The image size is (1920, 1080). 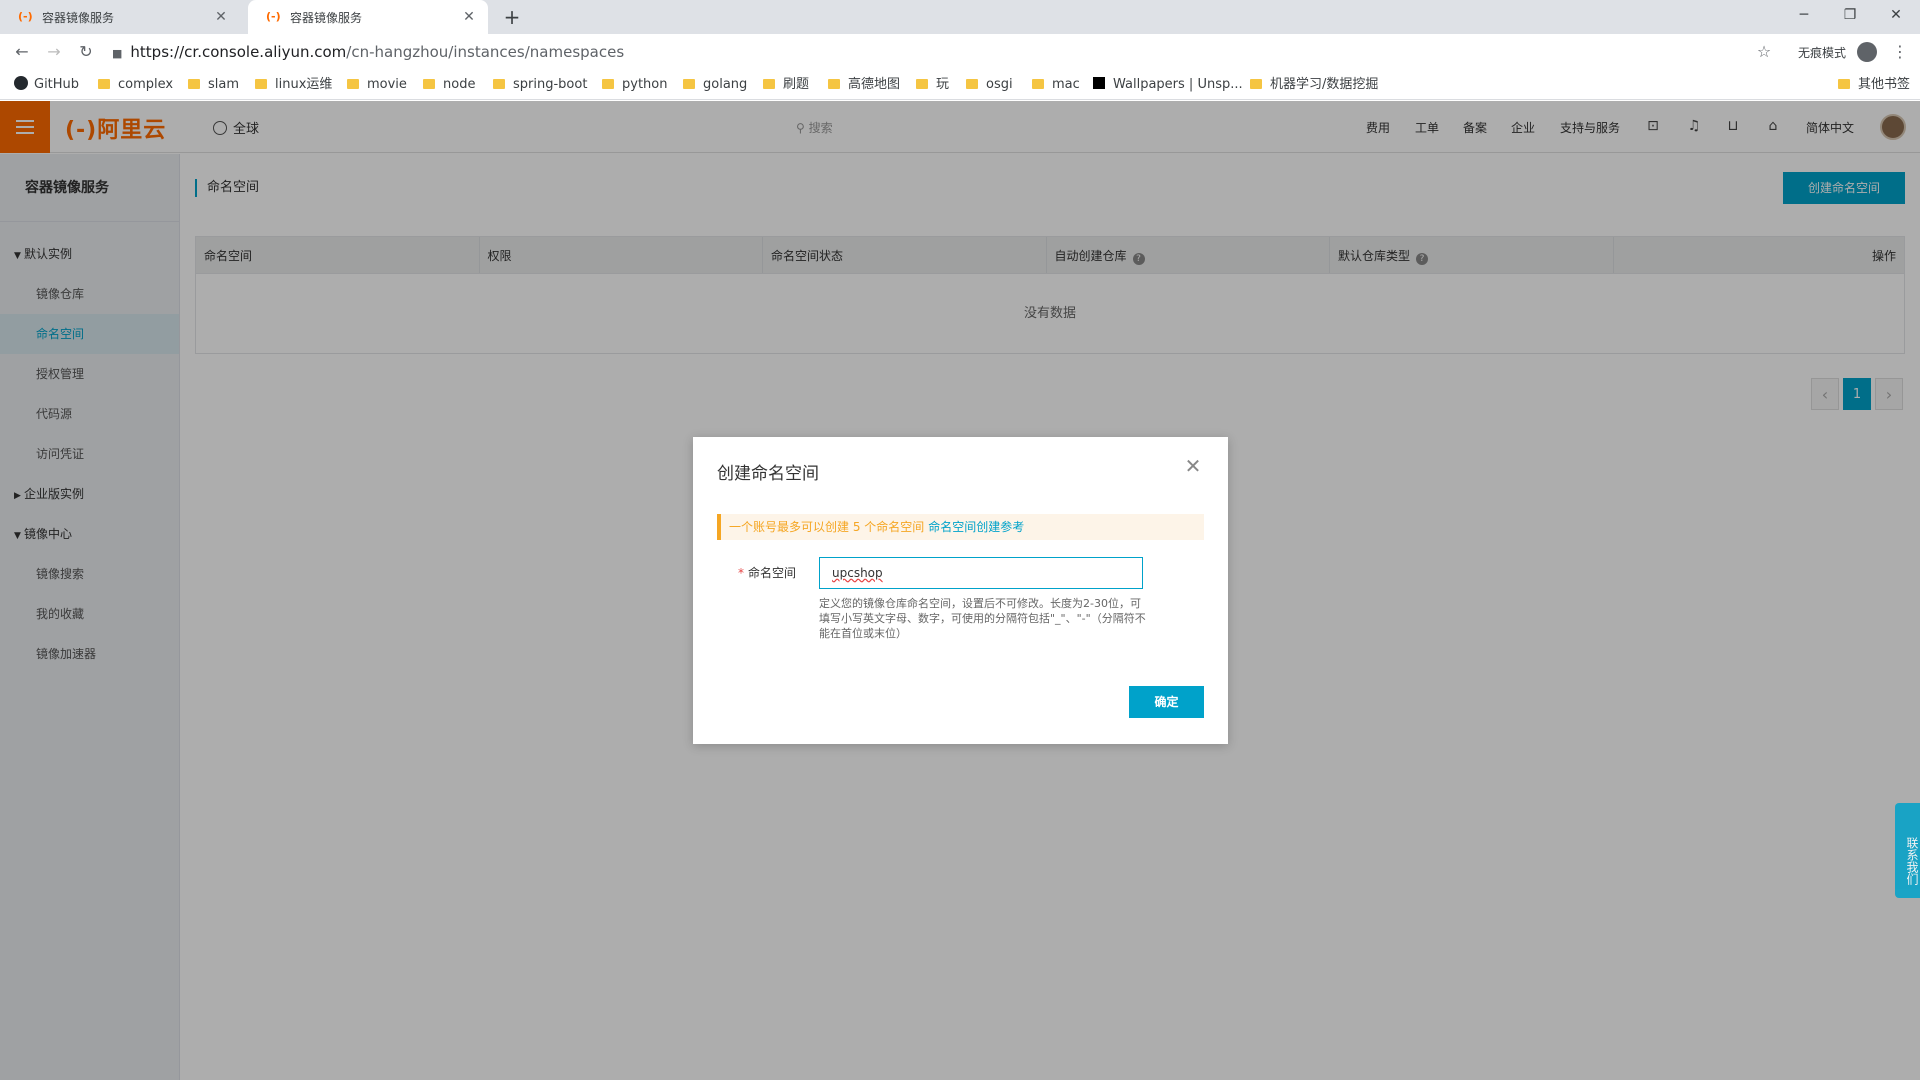 I want to click on bookmark-label: GitHub, so click(x=57, y=84).